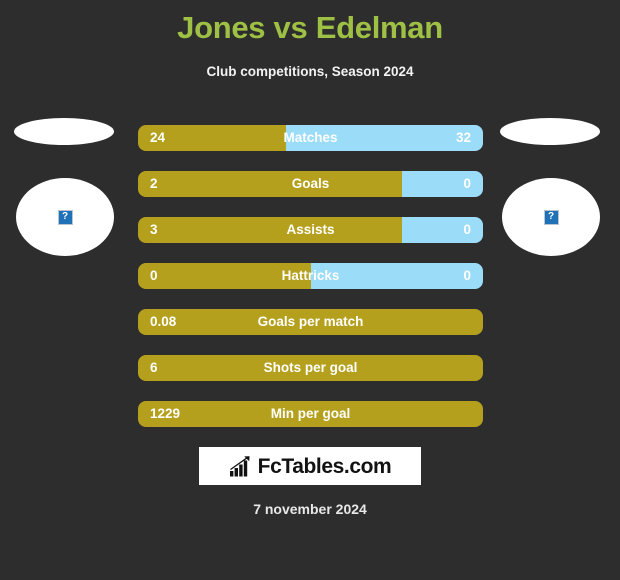  I want to click on player-avatar-right: ?, so click(553, 188).